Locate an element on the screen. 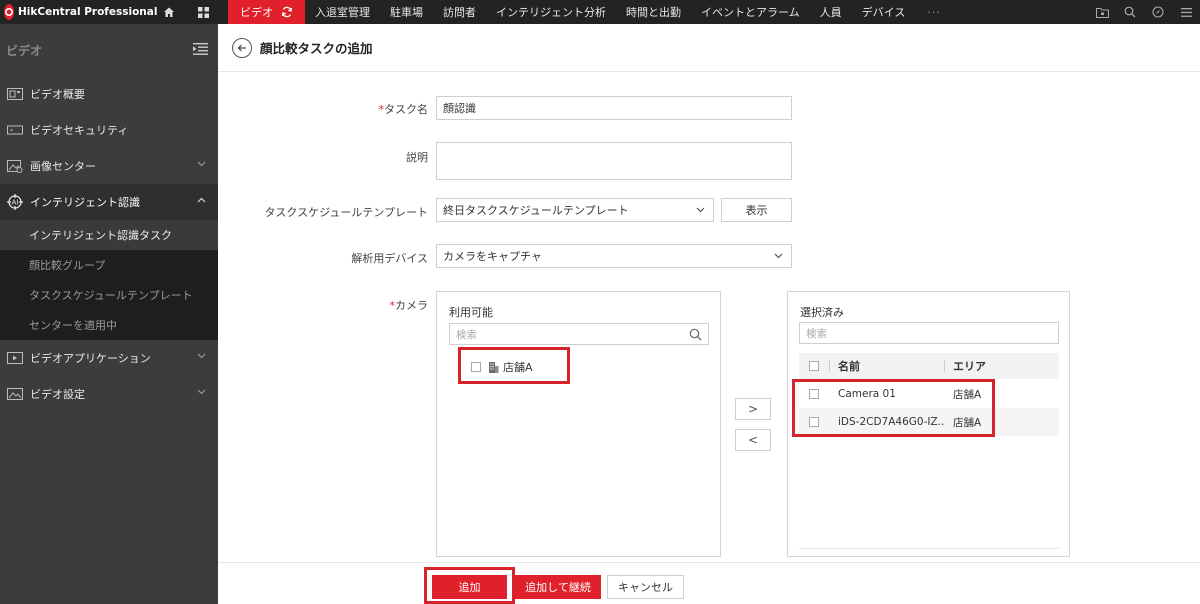 The height and width of the screenshot is (604, 1200). chevron-right-icon: > is located at coordinates (753, 409).